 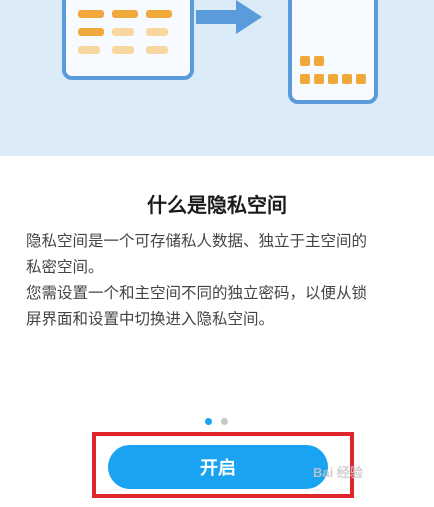 I want to click on watermark: Bai 经验, so click(x=338, y=472).